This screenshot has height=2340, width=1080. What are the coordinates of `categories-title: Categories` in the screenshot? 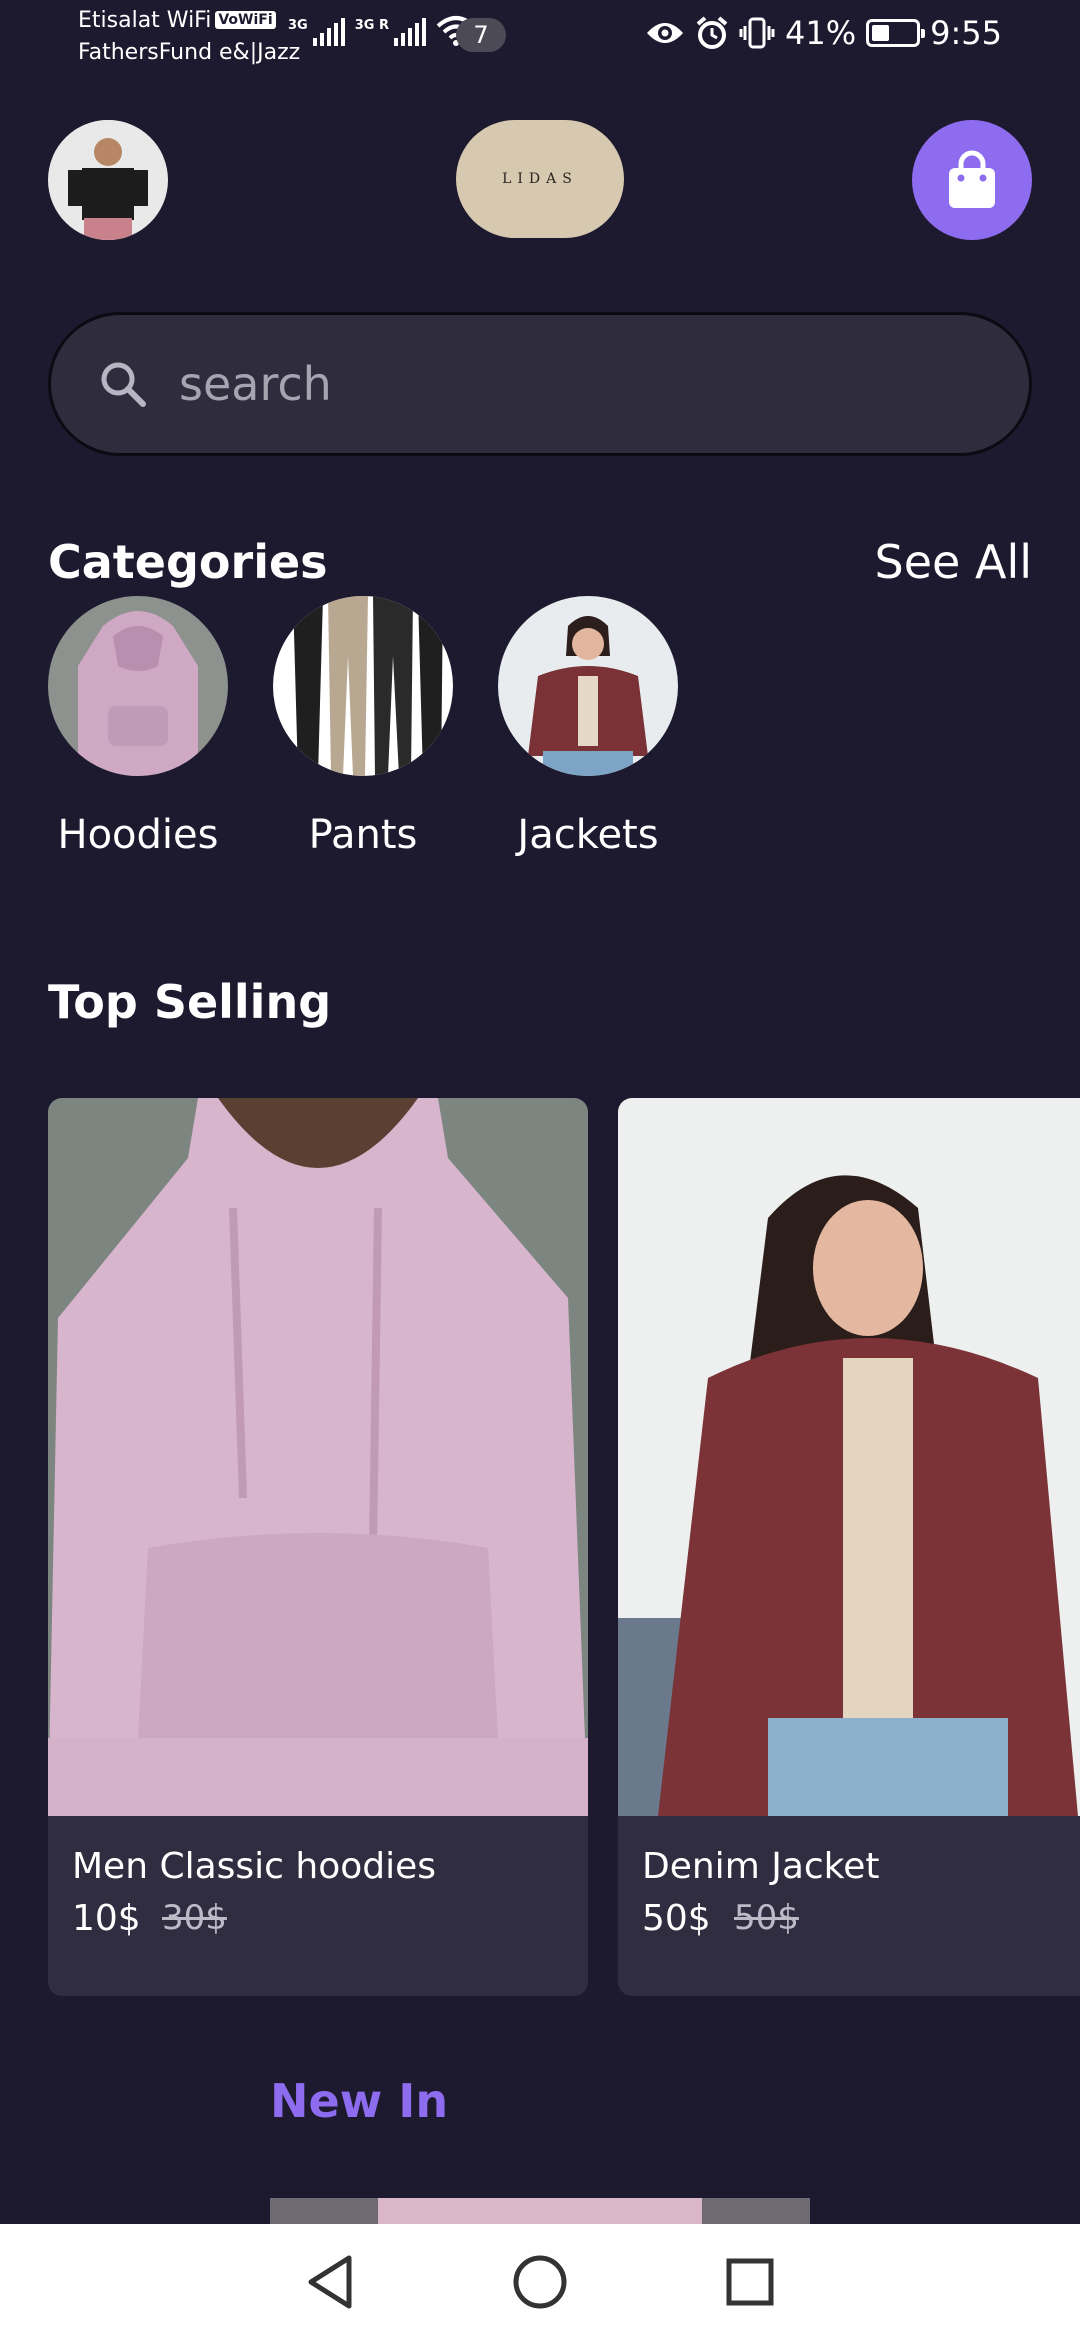 It's located at (188, 562).